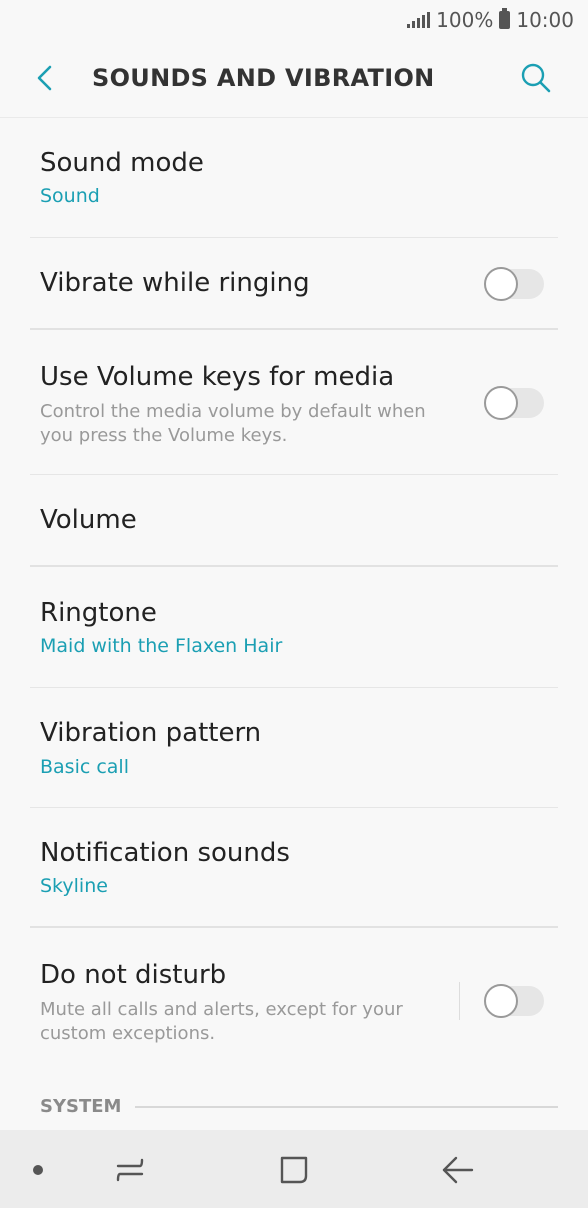 The height and width of the screenshot is (1208, 588). What do you see at coordinates (545, 20) in the screenshot?
I see `clock: 10:00` at bounding box center [545, 20].